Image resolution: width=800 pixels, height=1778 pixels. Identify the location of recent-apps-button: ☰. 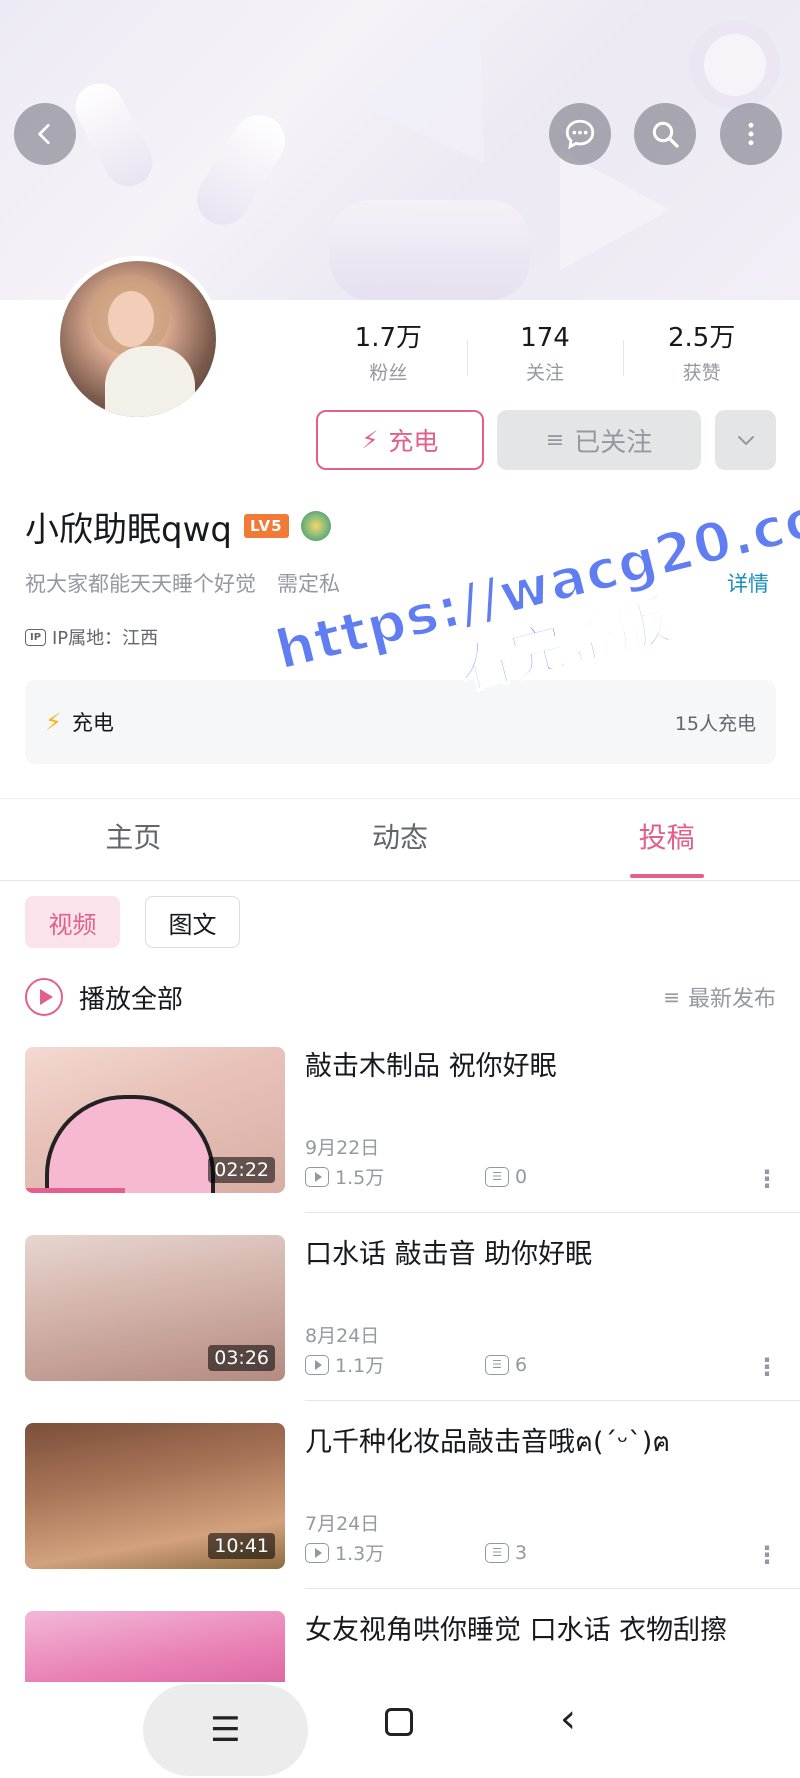
(225, 1730).